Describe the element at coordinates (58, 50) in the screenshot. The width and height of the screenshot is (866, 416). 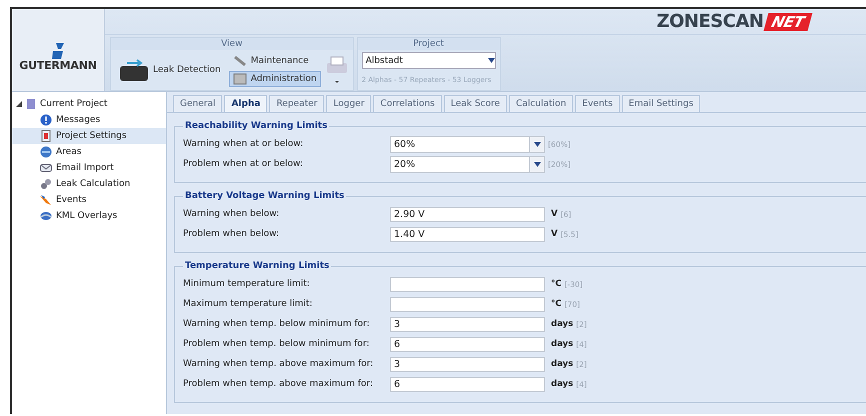
I see `logo-icon` at that location.